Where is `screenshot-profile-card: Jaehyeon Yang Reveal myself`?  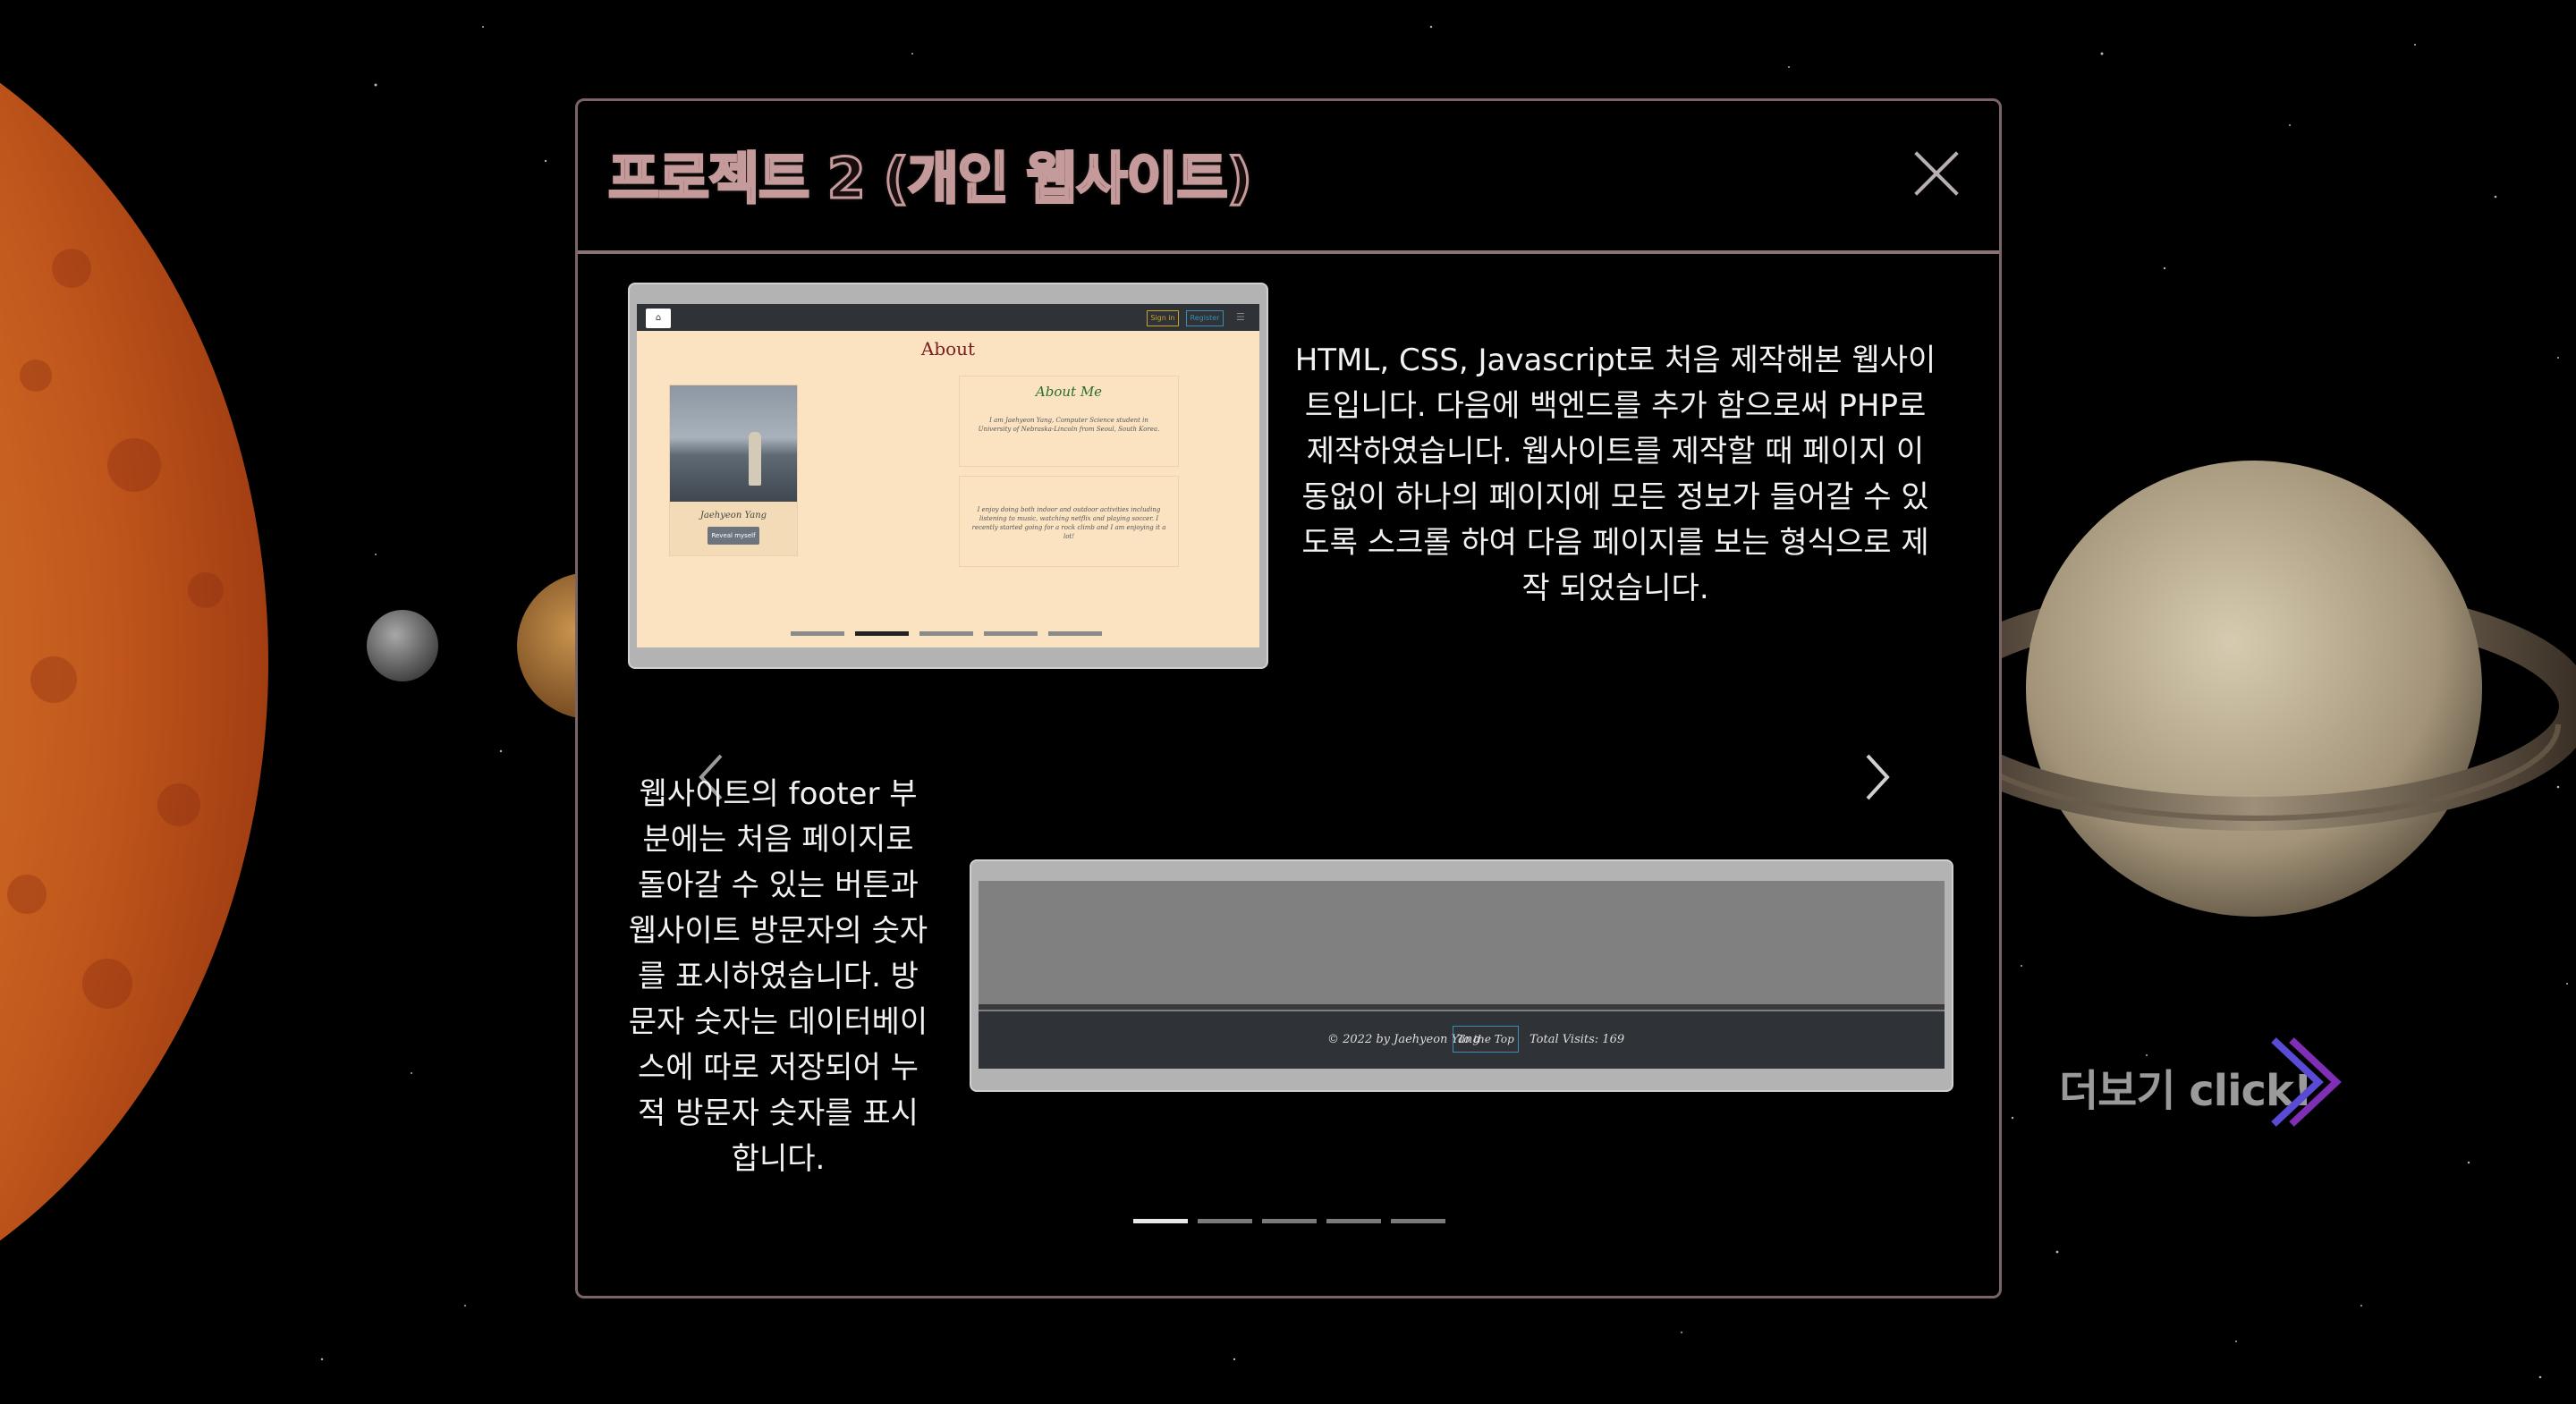
screenshot-profile-card: Jaehyeon Yang Reveal myself is located at coordinates (733, 471).